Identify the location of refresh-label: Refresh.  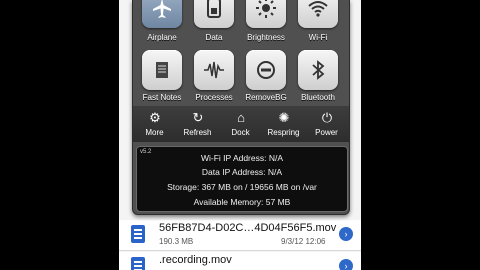
(197, 132).